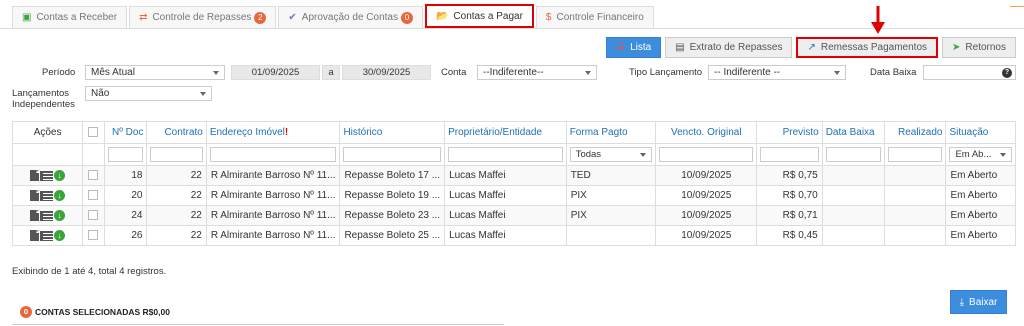 Image resolution: width=1024 pixels, height=326 pixels. I want to click on button-label: Retornos, so click(985, 47).